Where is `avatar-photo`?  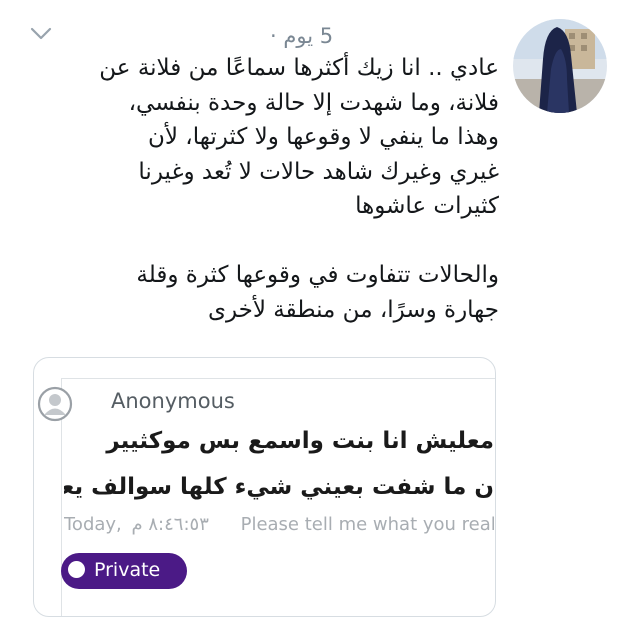
avatar-photo is located at coordinates (560, 66).